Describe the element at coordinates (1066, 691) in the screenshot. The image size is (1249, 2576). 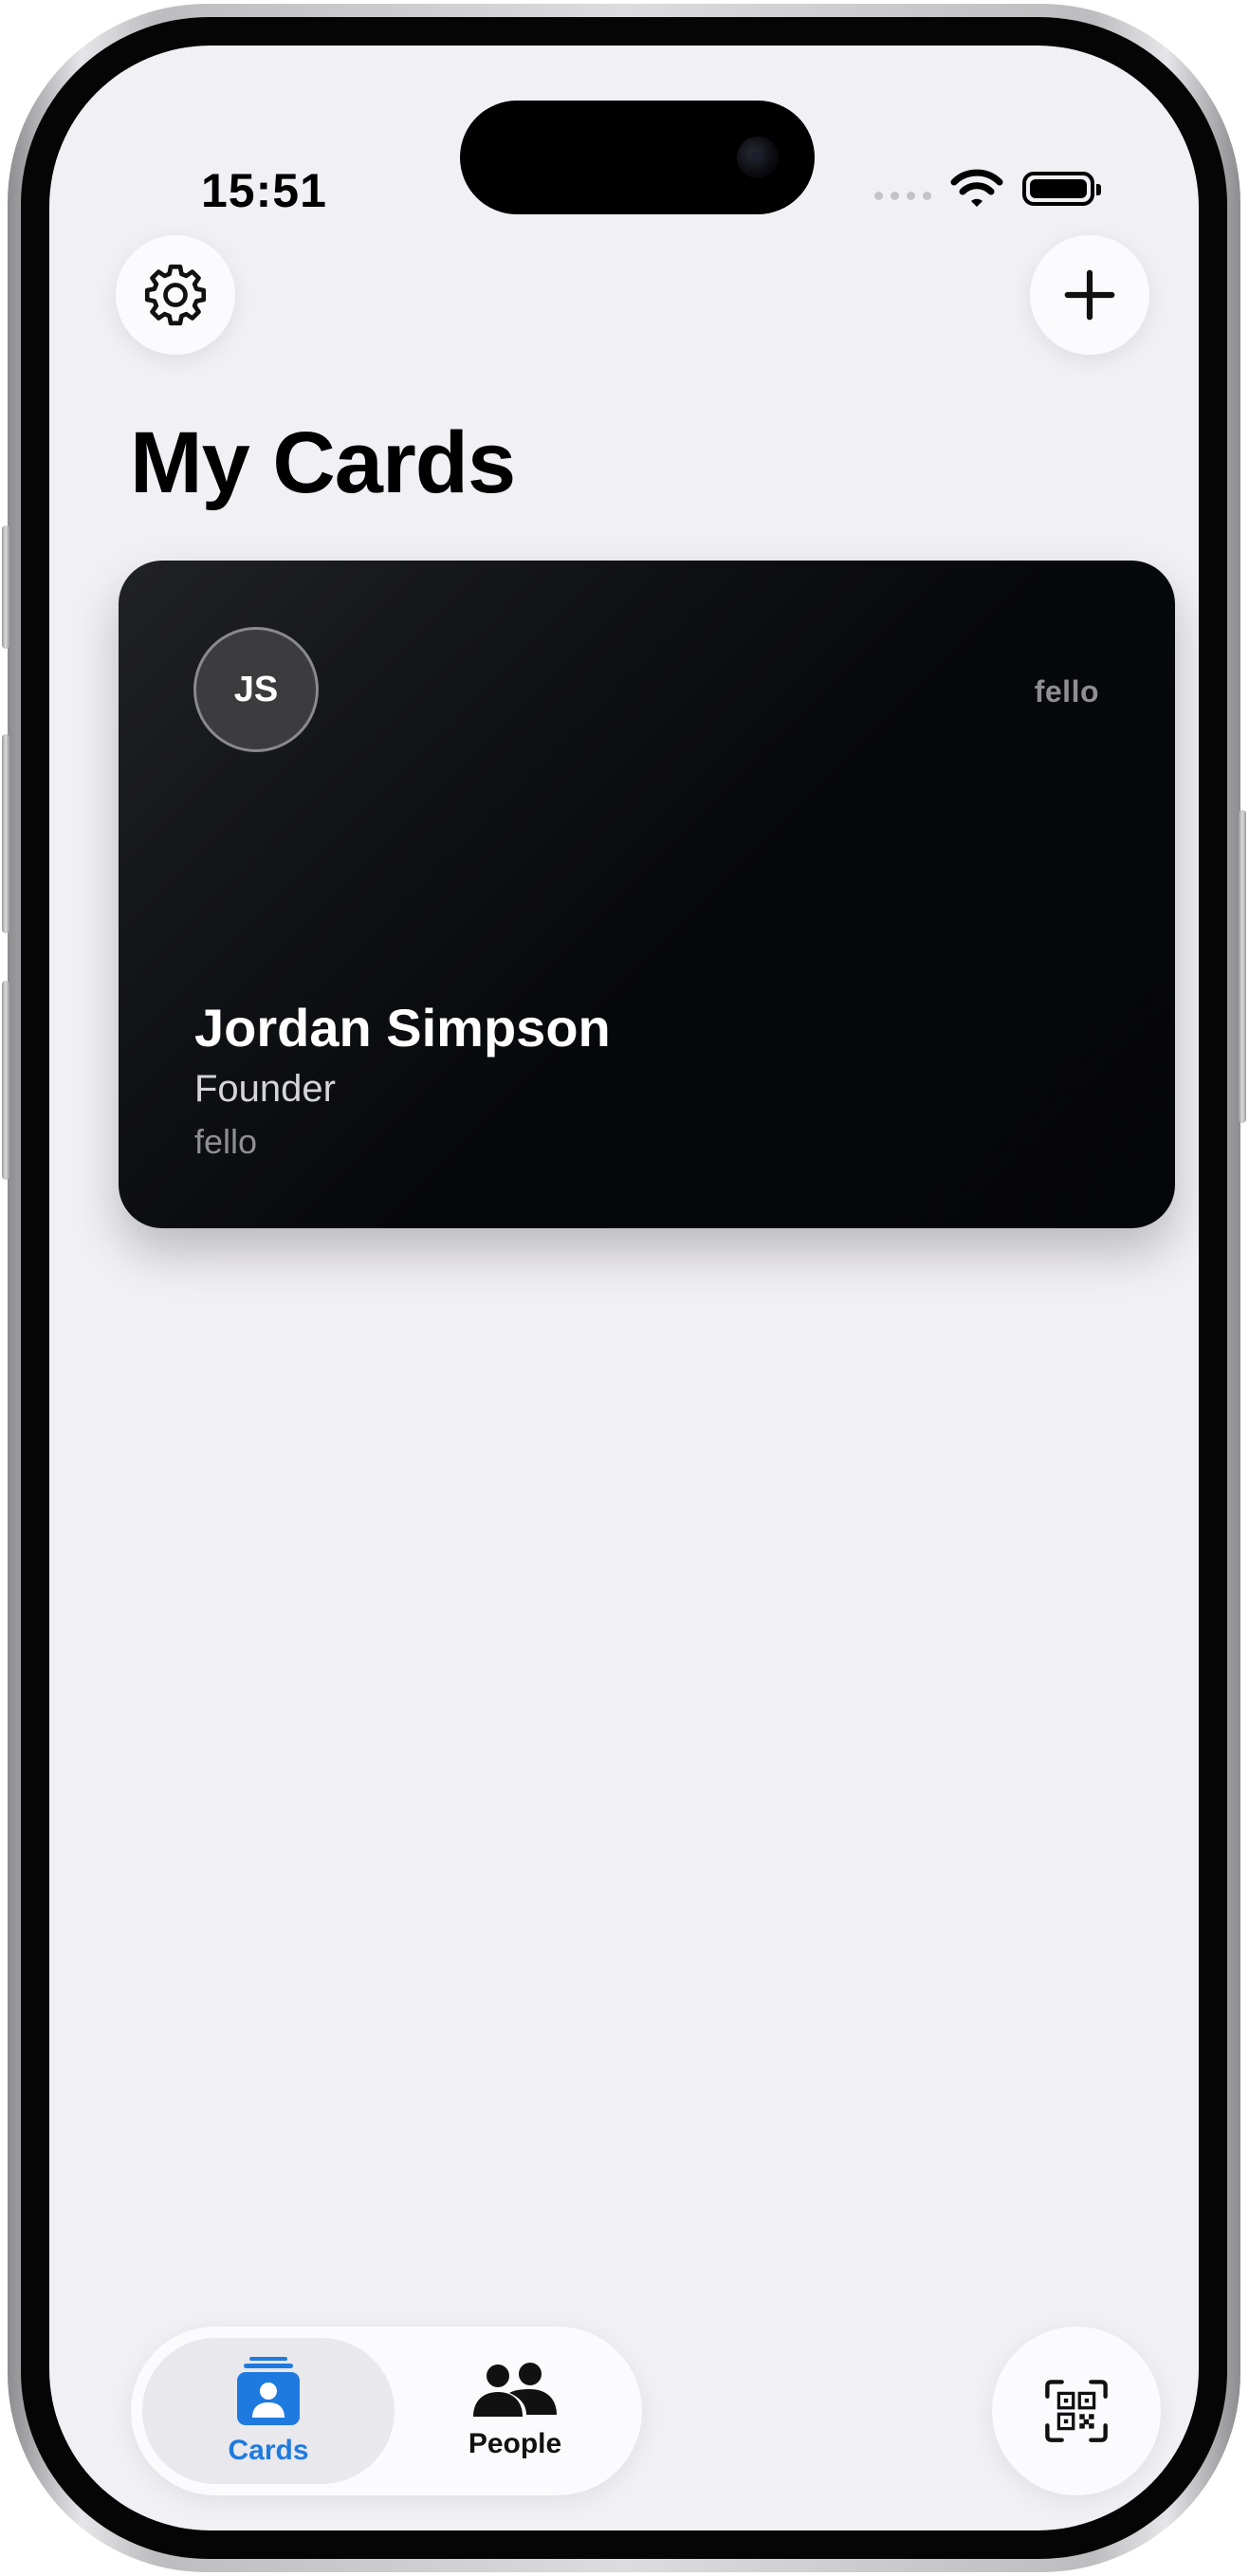
I see `card-company-logo: fello` at that location.